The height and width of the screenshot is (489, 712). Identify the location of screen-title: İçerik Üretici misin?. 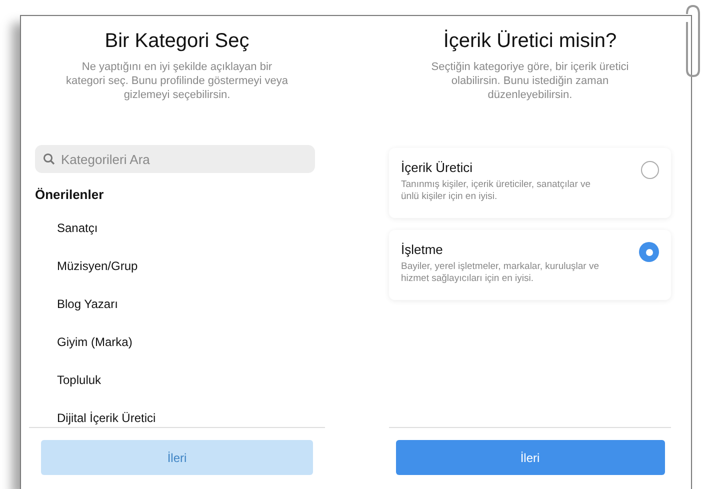
(530, 41).